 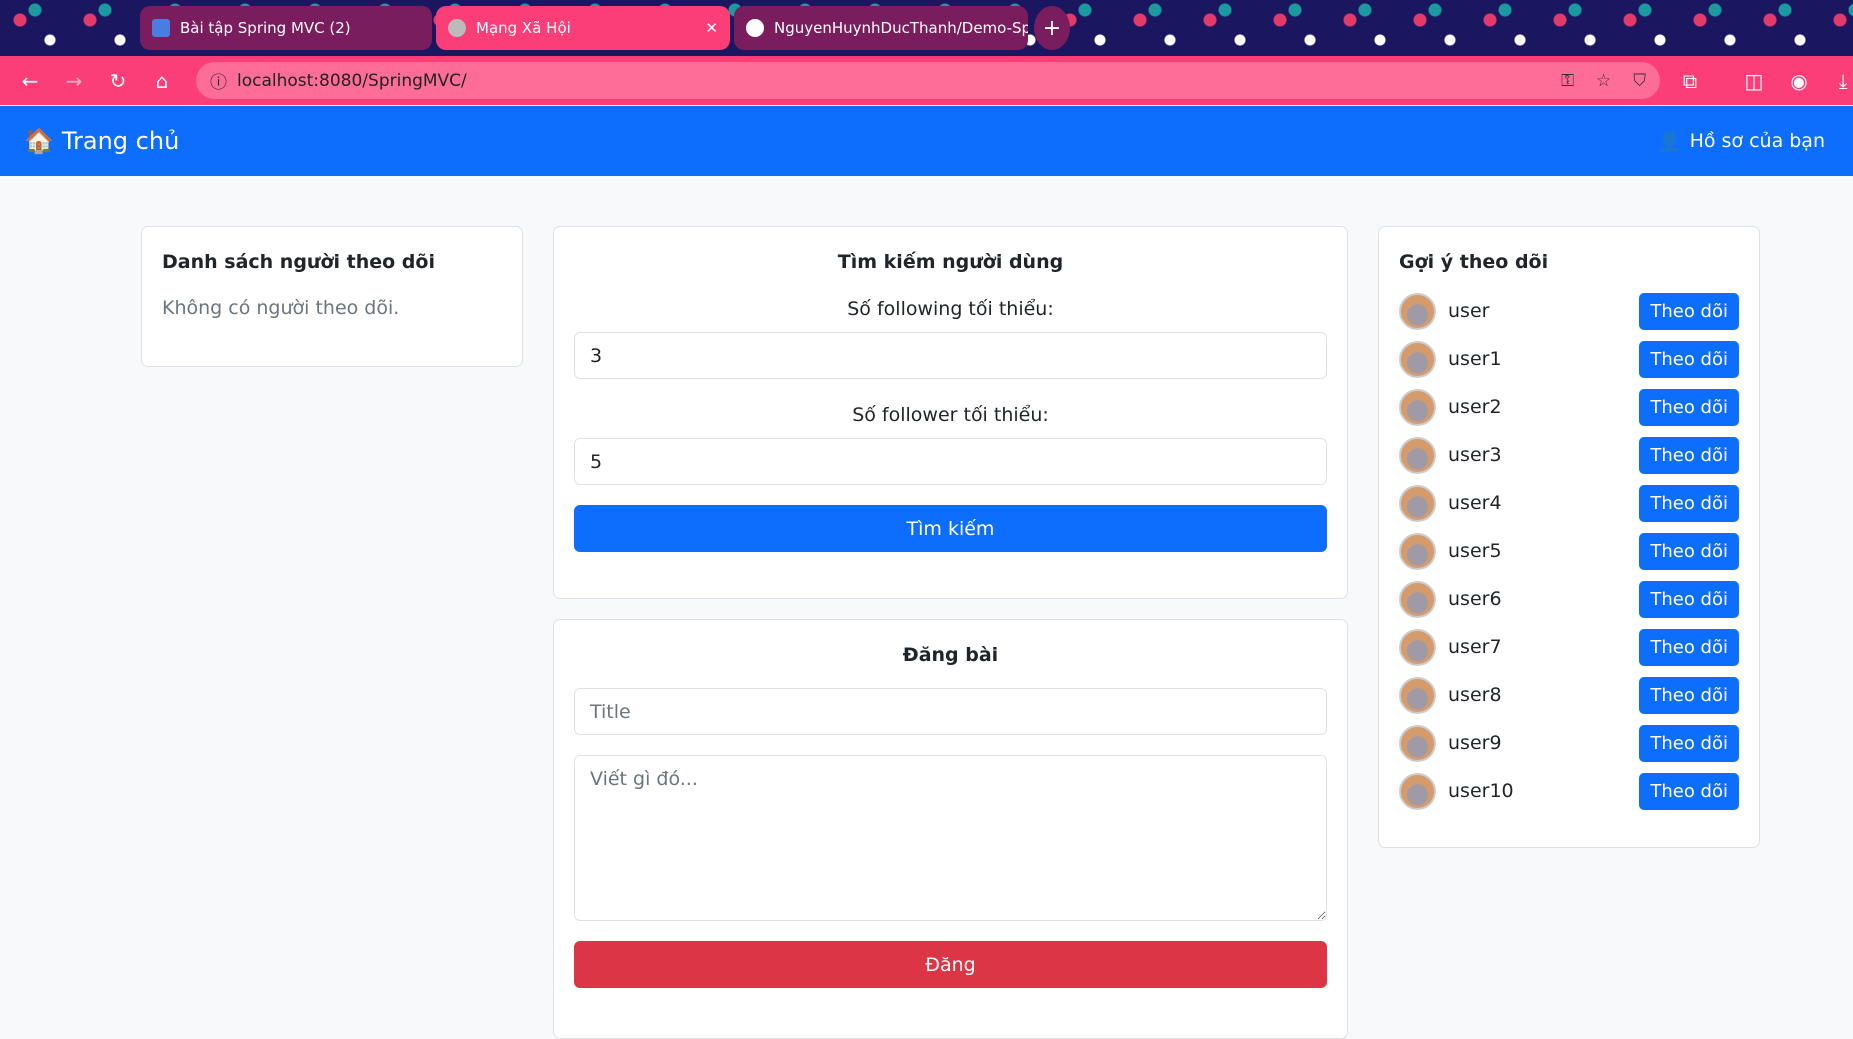 I want to click on bookmark-star-icon: ☆, so click(x=1603, y=81).